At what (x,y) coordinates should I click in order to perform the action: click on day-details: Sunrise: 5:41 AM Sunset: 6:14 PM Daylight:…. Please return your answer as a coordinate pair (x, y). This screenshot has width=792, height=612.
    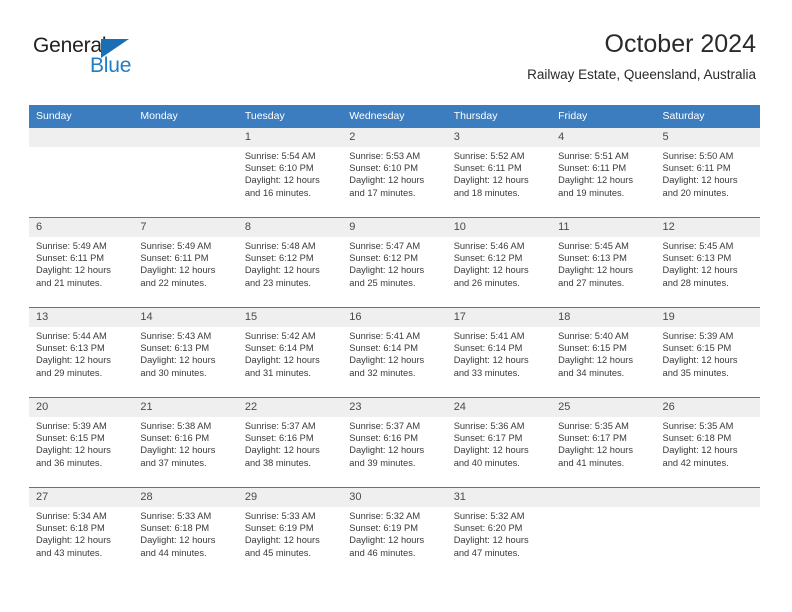
    Looking at the image, I should click on (394, 353).